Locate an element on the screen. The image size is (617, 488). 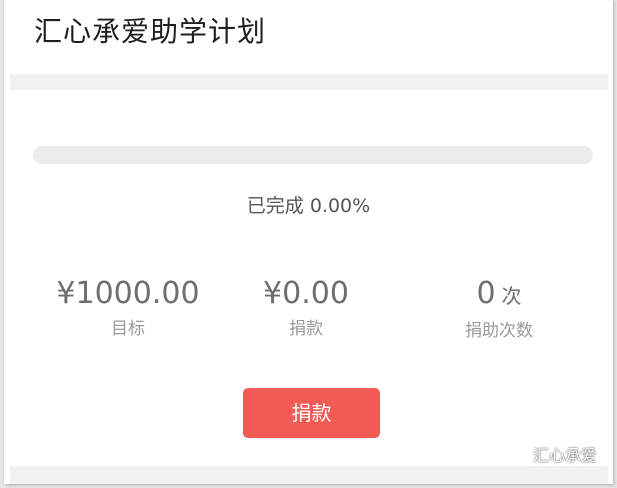
stat-target: ¥1000.00 目标 is located at coordinates (128, 307).